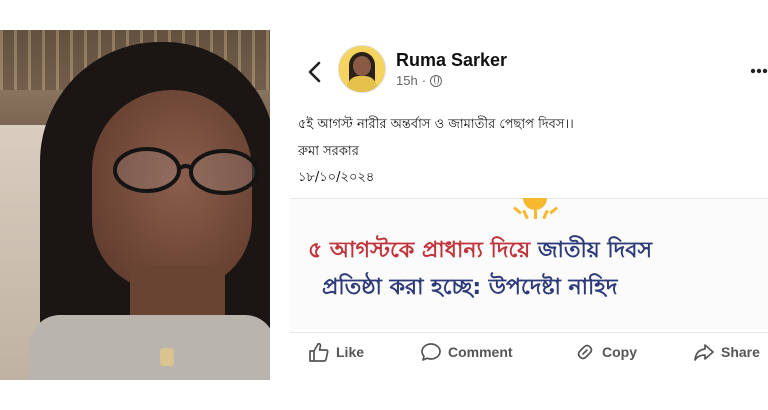  What do you see at coordinates (186, 171) in the screenshot?
I see `glasses-icon` at bounding box center [186, 171].